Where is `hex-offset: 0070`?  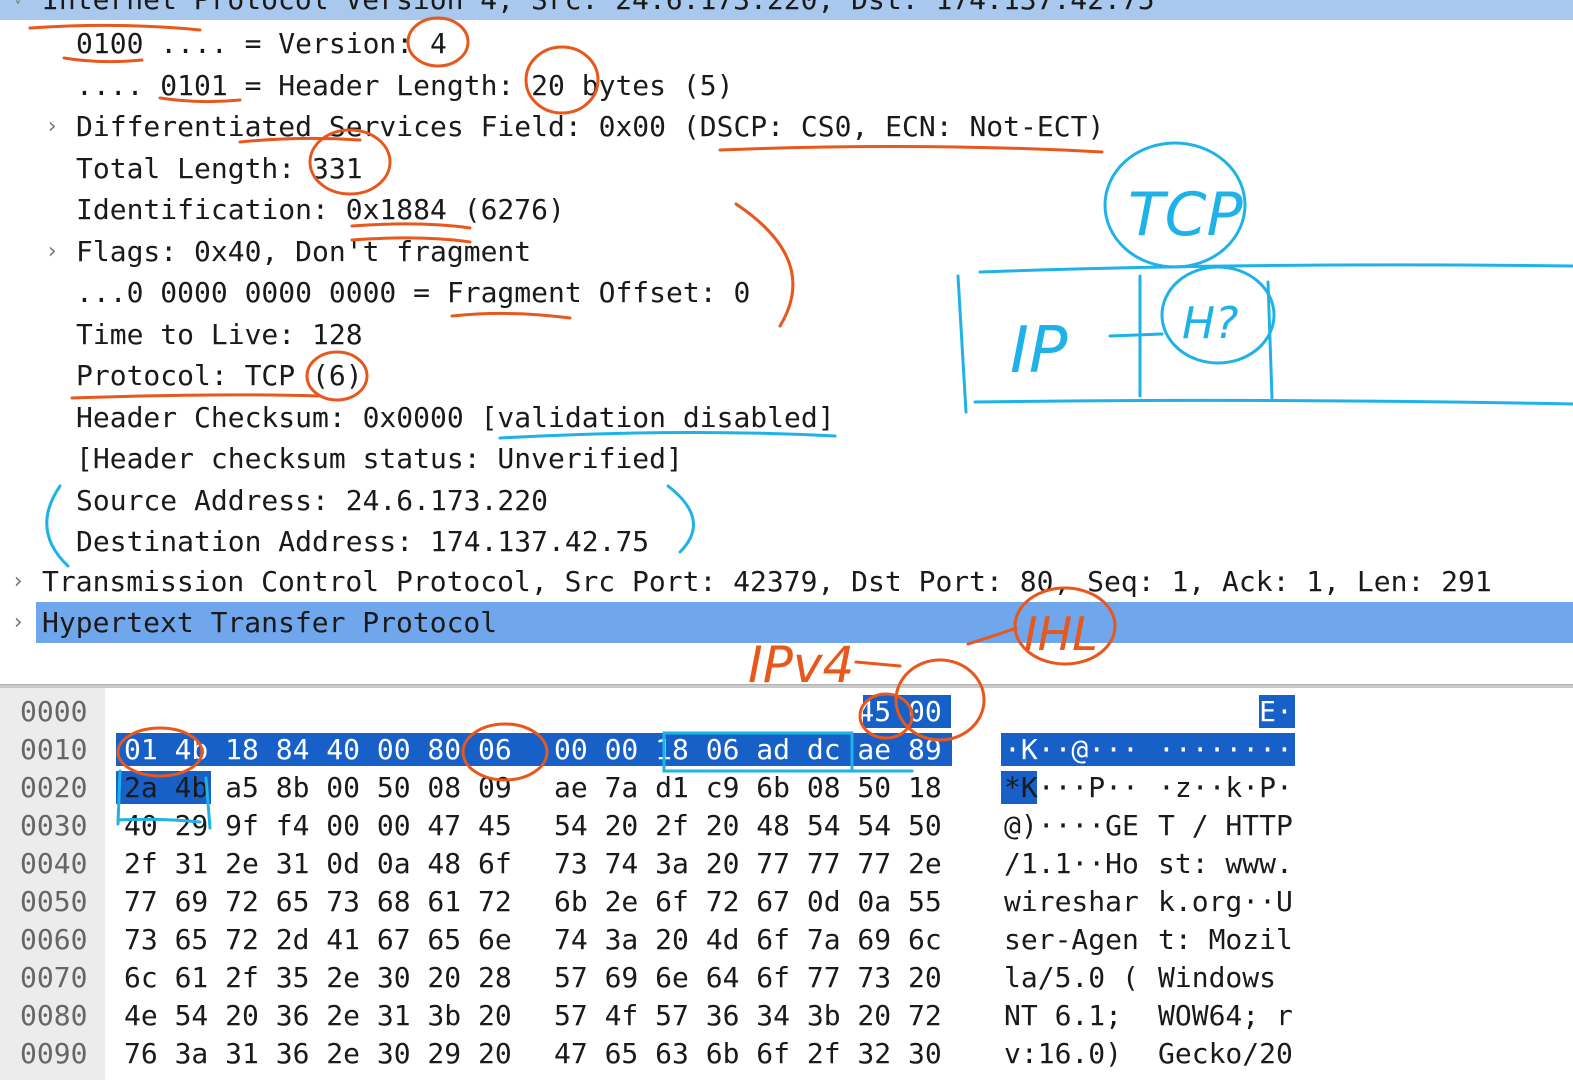
hex-offset: 0070 is located at coordinates (53, 978).